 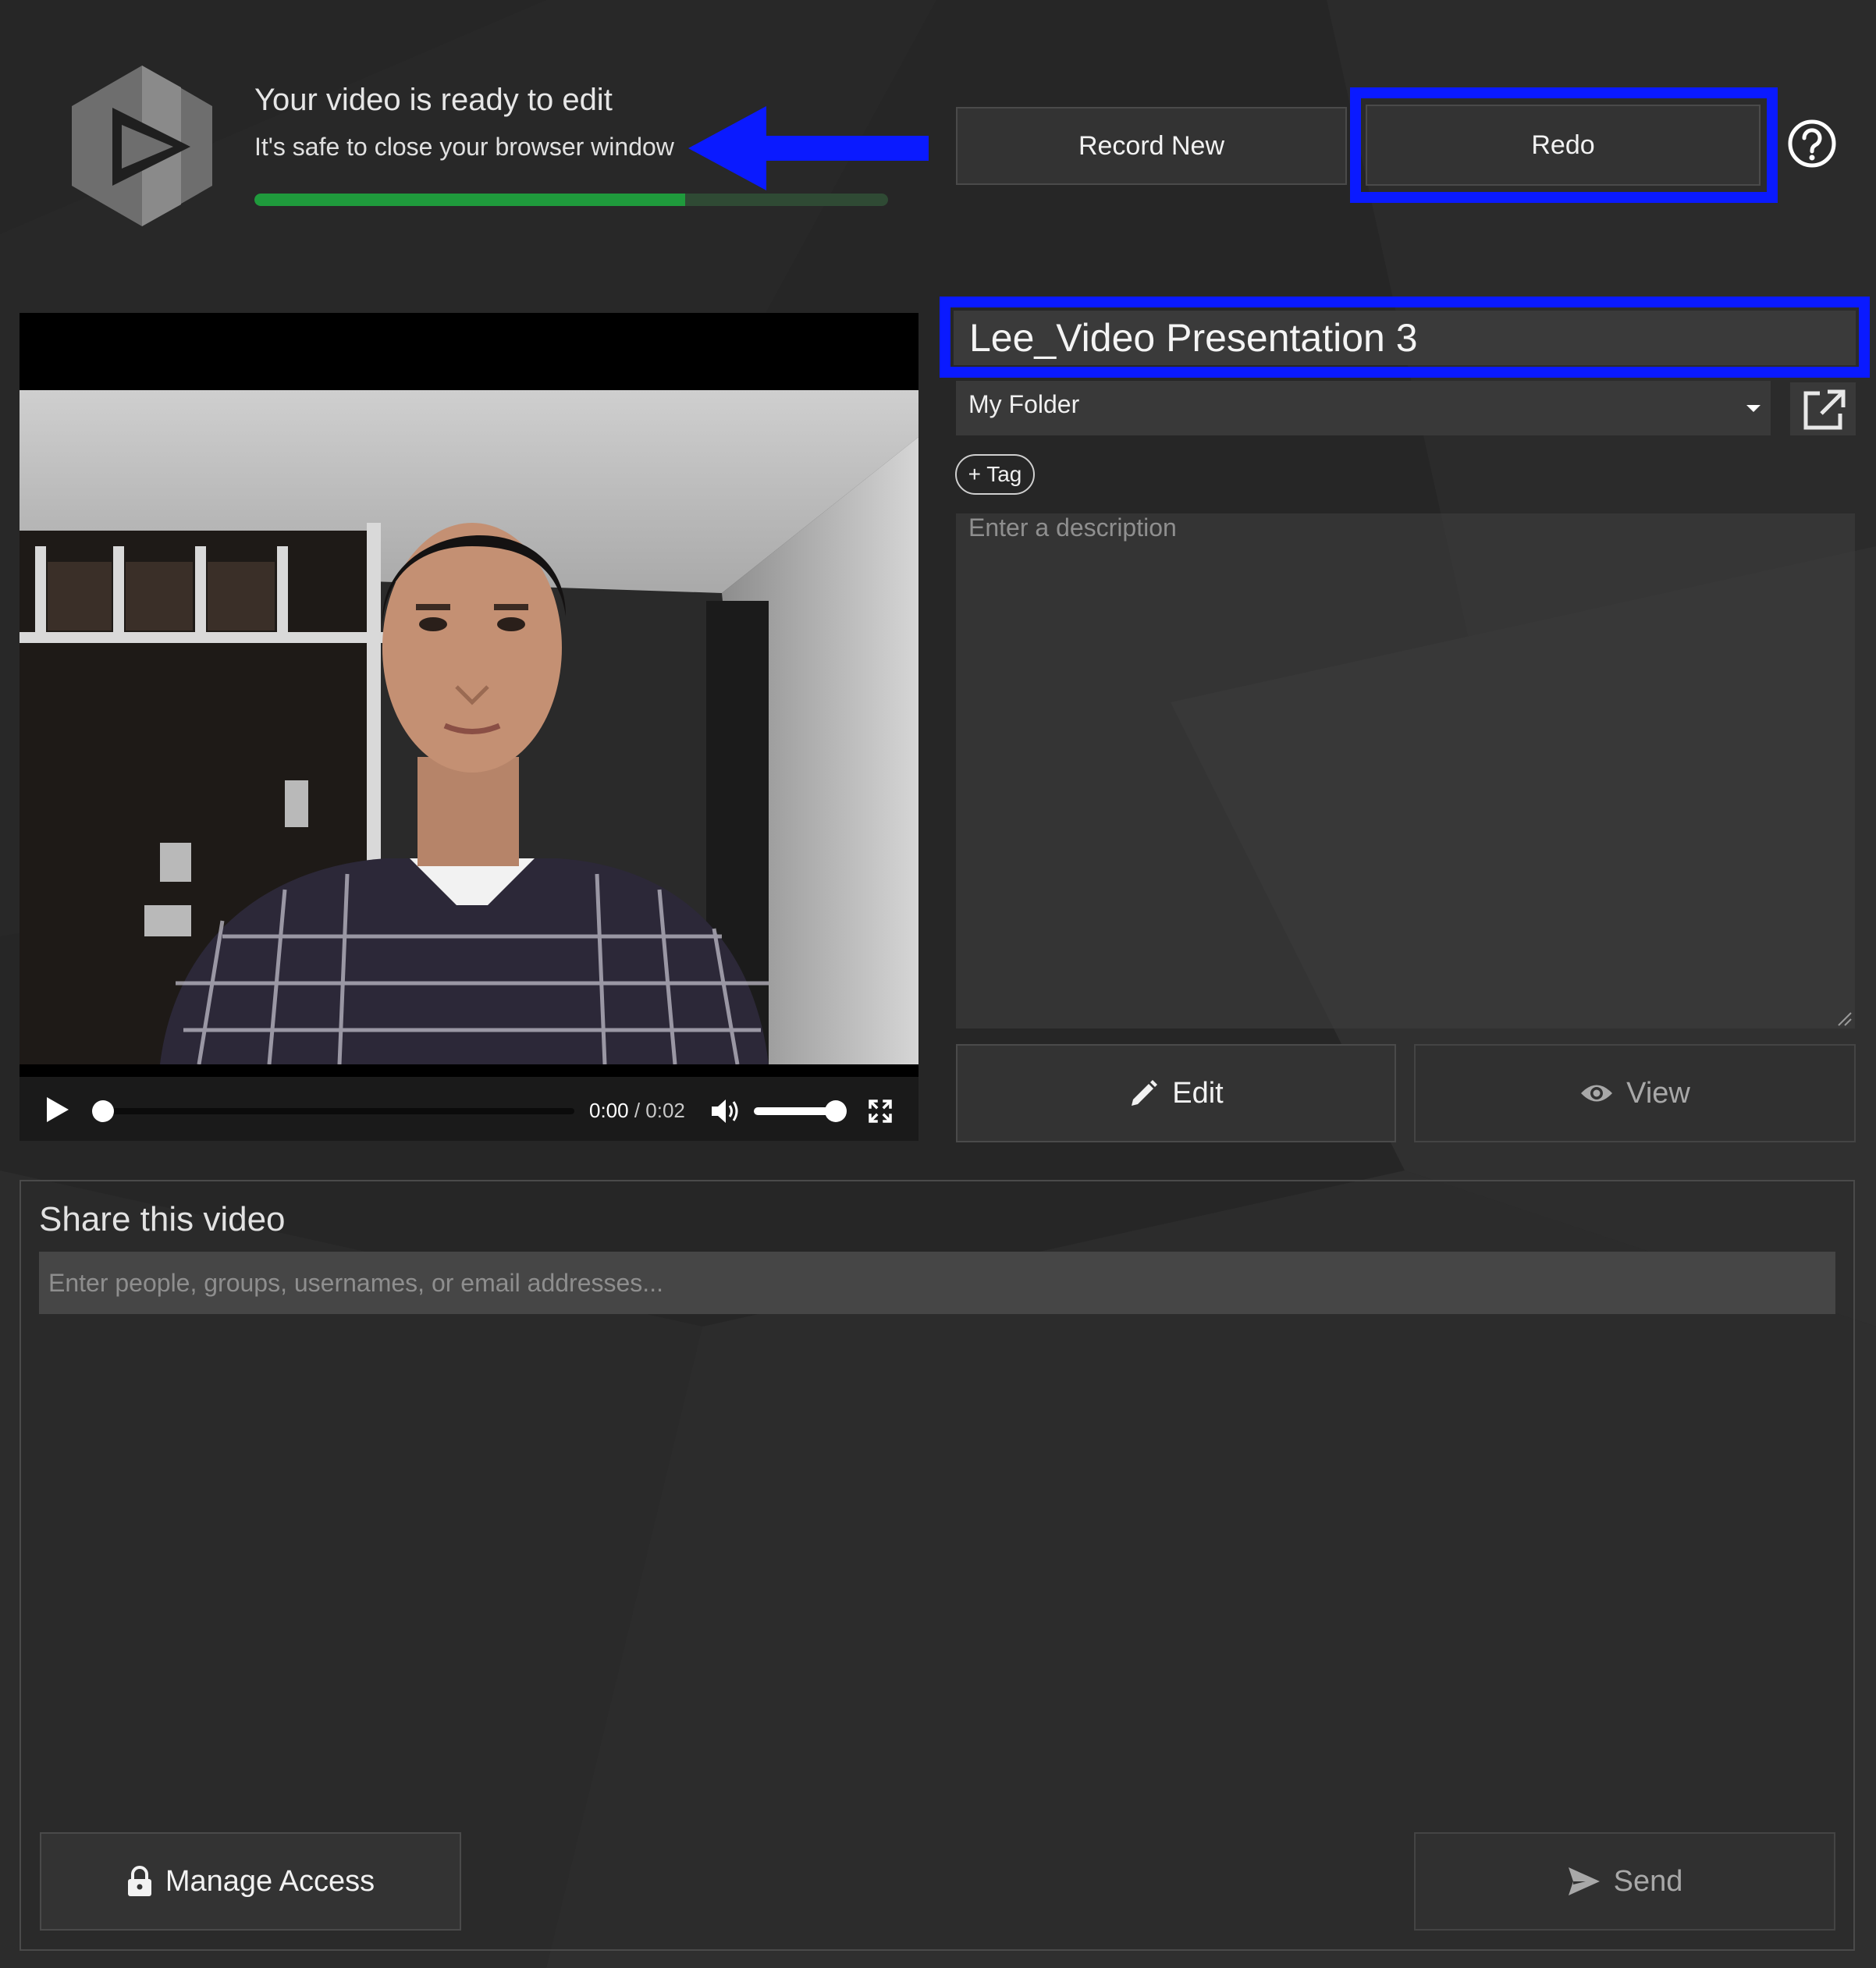 I want to click on seek-bar, so click(x=337, y=1111).